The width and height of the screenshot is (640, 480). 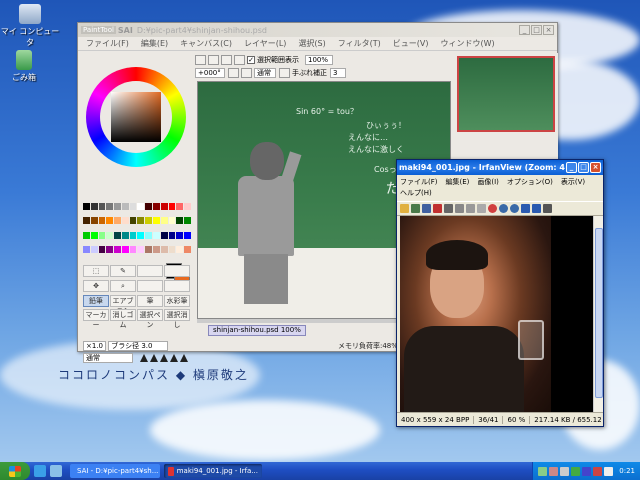 What do you see at coordinates (30, 26) in the screenshot?
I see `desktop-icon-my-computer: マイ コンピュータ` at bounding box center [30, 26].